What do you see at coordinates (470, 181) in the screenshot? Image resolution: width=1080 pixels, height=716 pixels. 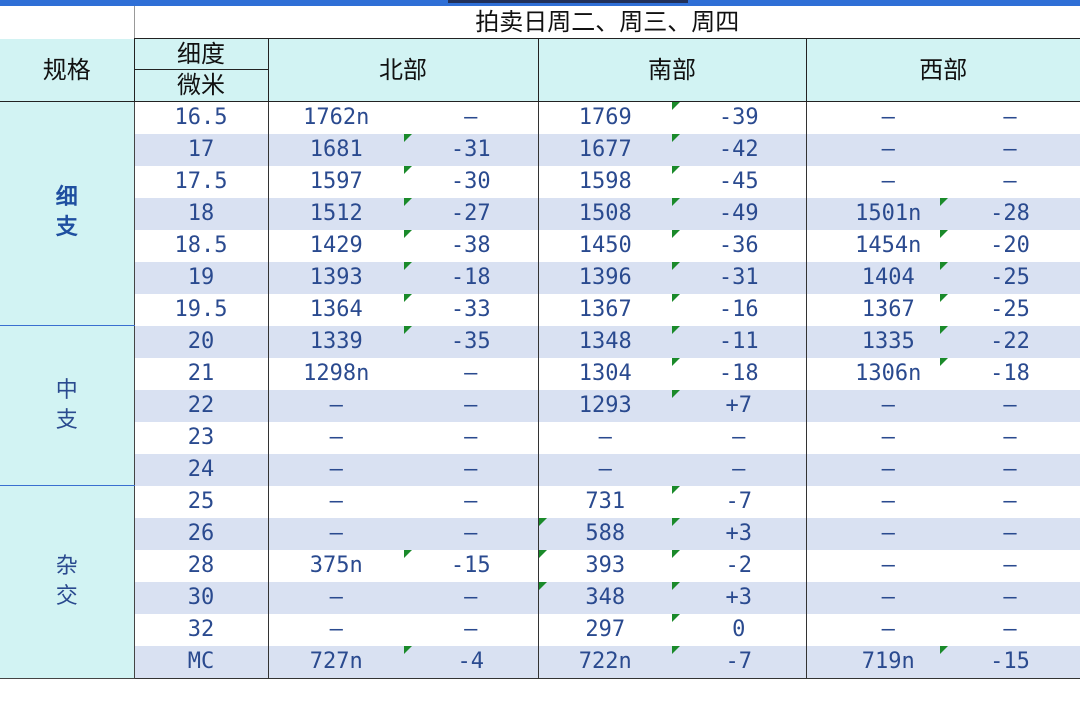 I see `cell-text: -30` at bounding box center [470, 181].